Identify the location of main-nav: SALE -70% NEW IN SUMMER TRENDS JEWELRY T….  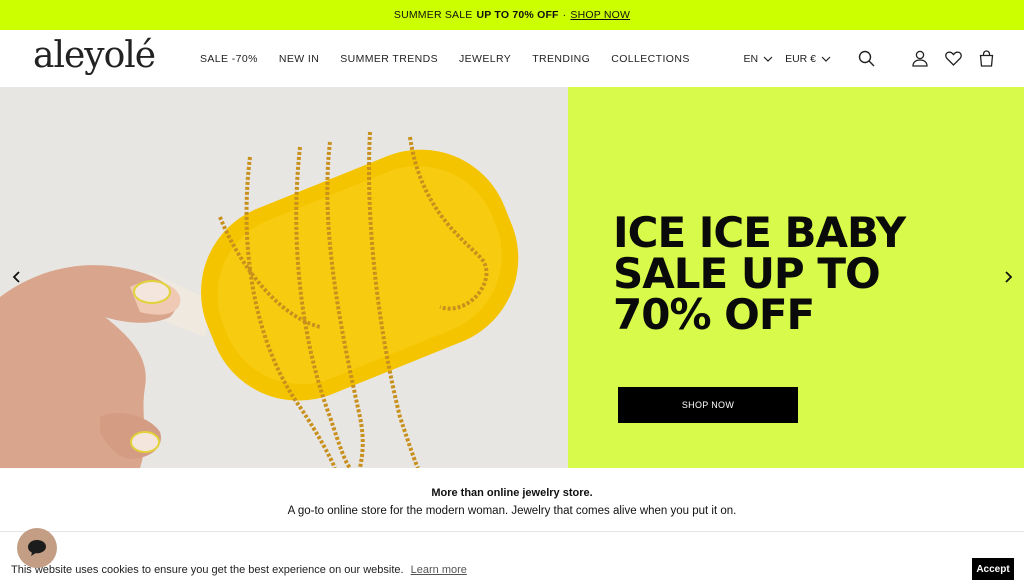
(455, 58).